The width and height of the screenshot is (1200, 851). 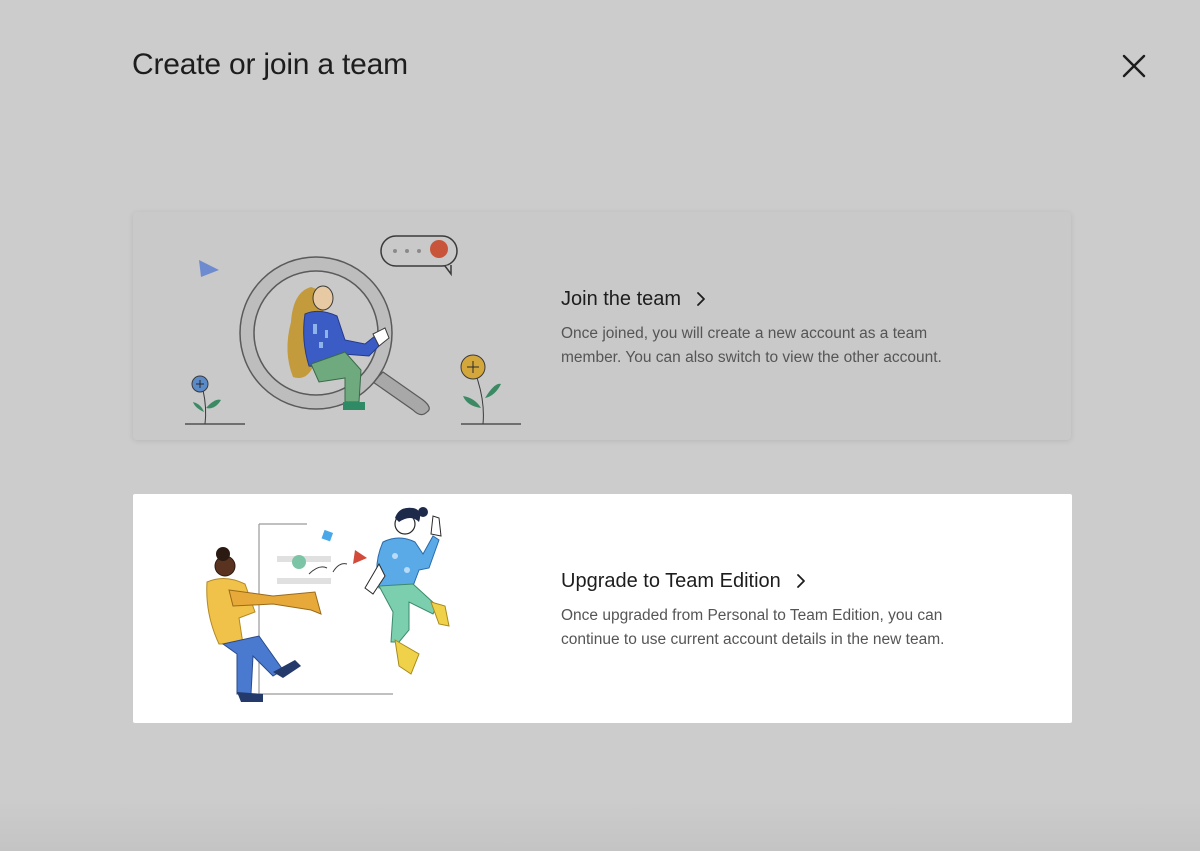 I want to click on join-team-label: Join the team, so click(x=621, y=298).